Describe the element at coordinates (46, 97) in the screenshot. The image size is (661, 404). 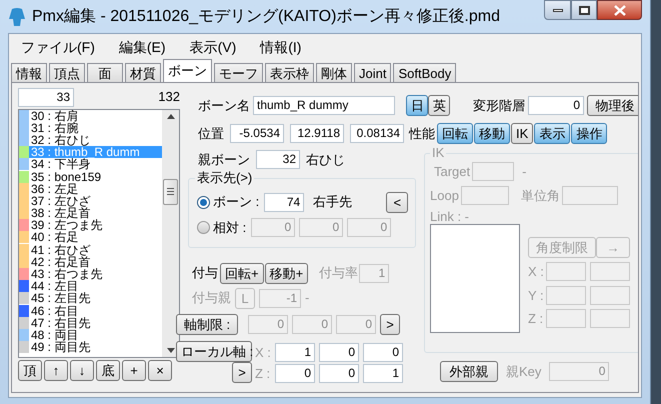
I see `index-field: 33` at that location.